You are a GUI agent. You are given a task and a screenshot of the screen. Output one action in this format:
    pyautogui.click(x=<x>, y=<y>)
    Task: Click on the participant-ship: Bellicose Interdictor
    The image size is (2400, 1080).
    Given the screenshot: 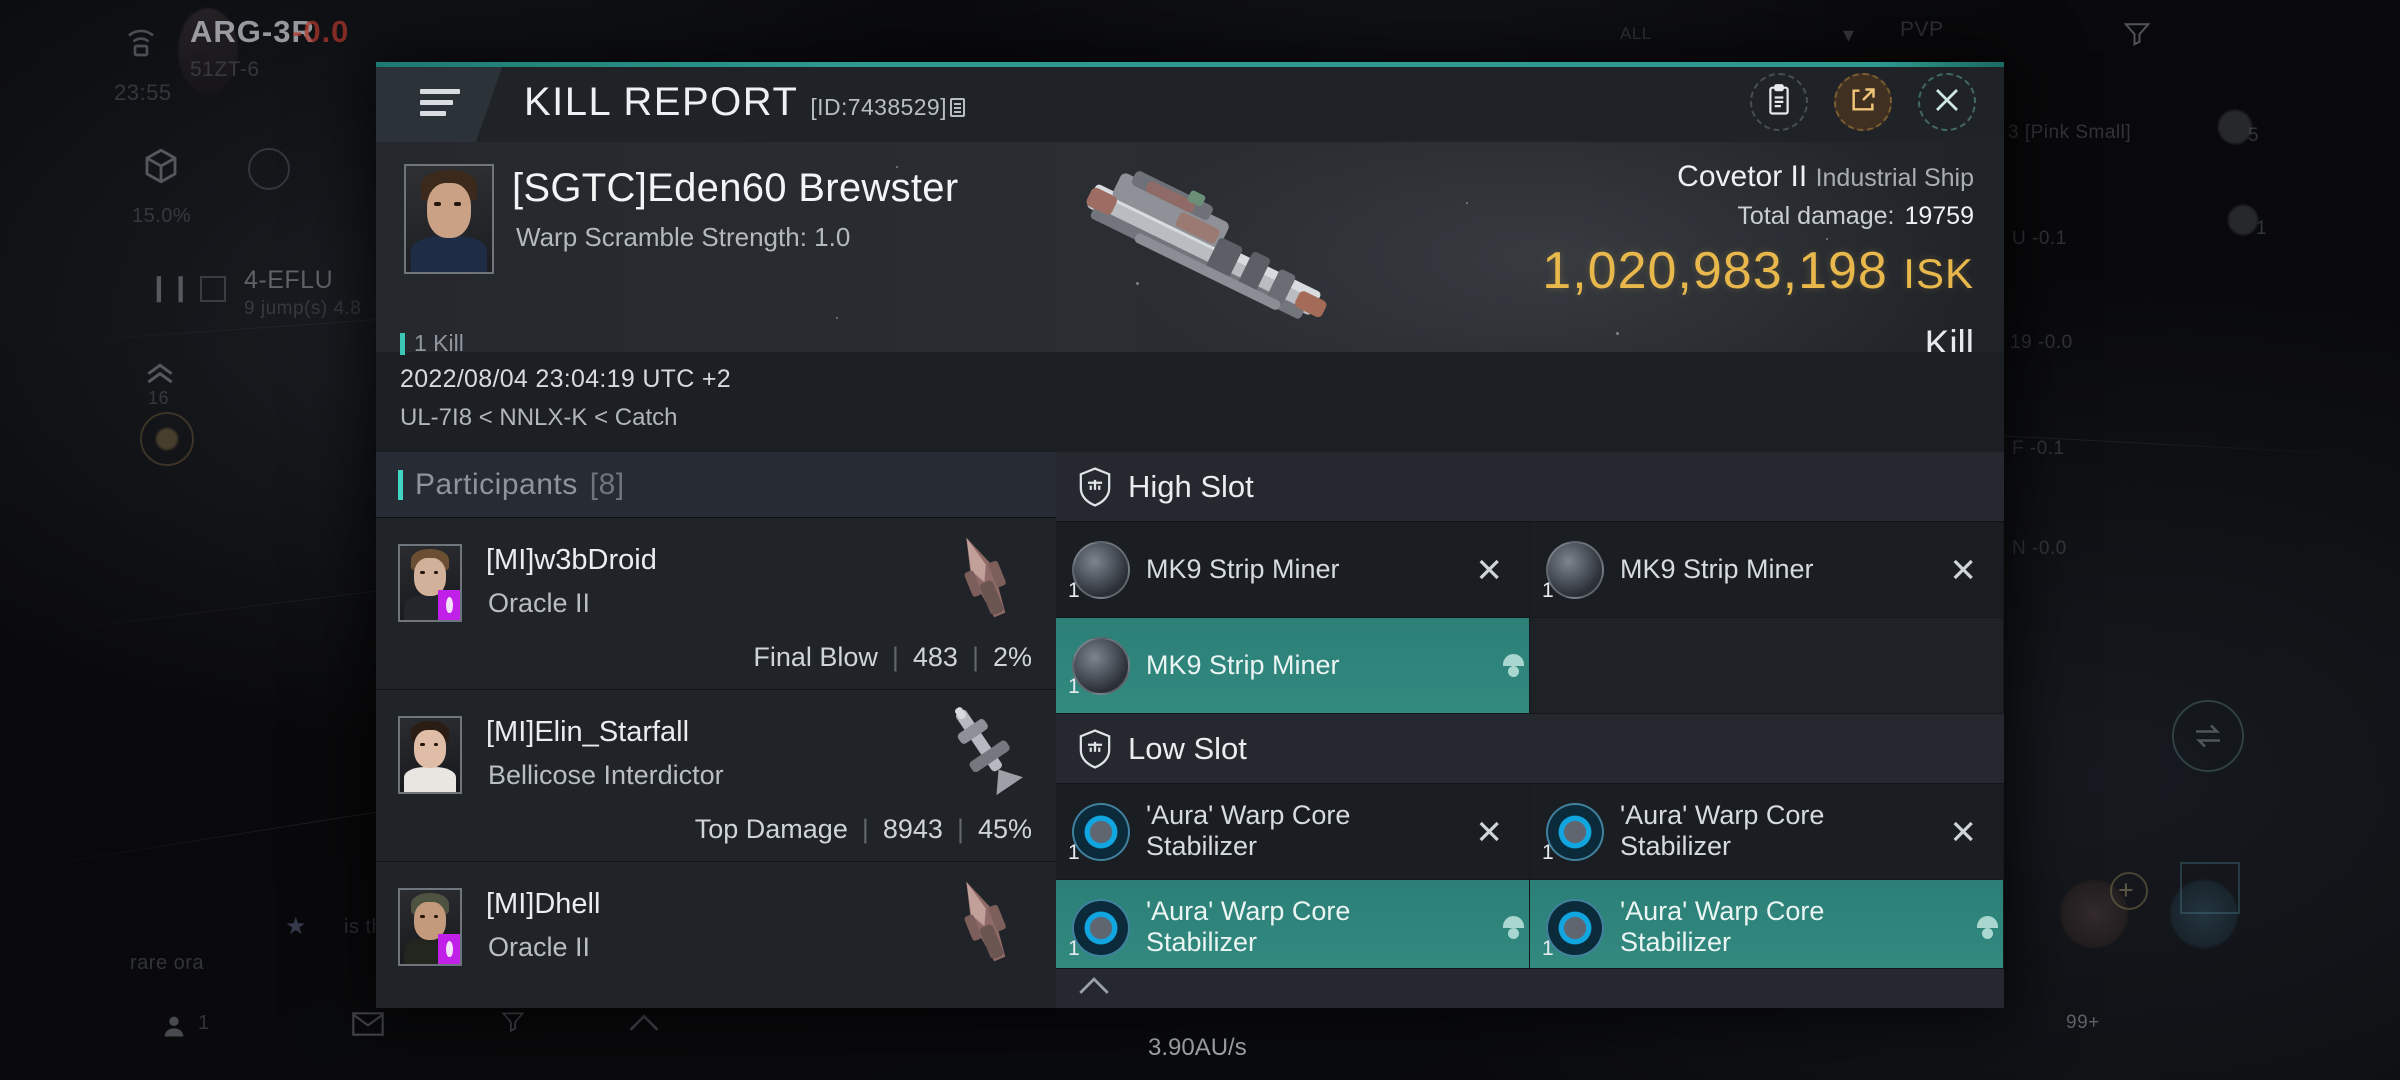 What is the action you would take?
    pyautogui.click(x=606, y=775)
    